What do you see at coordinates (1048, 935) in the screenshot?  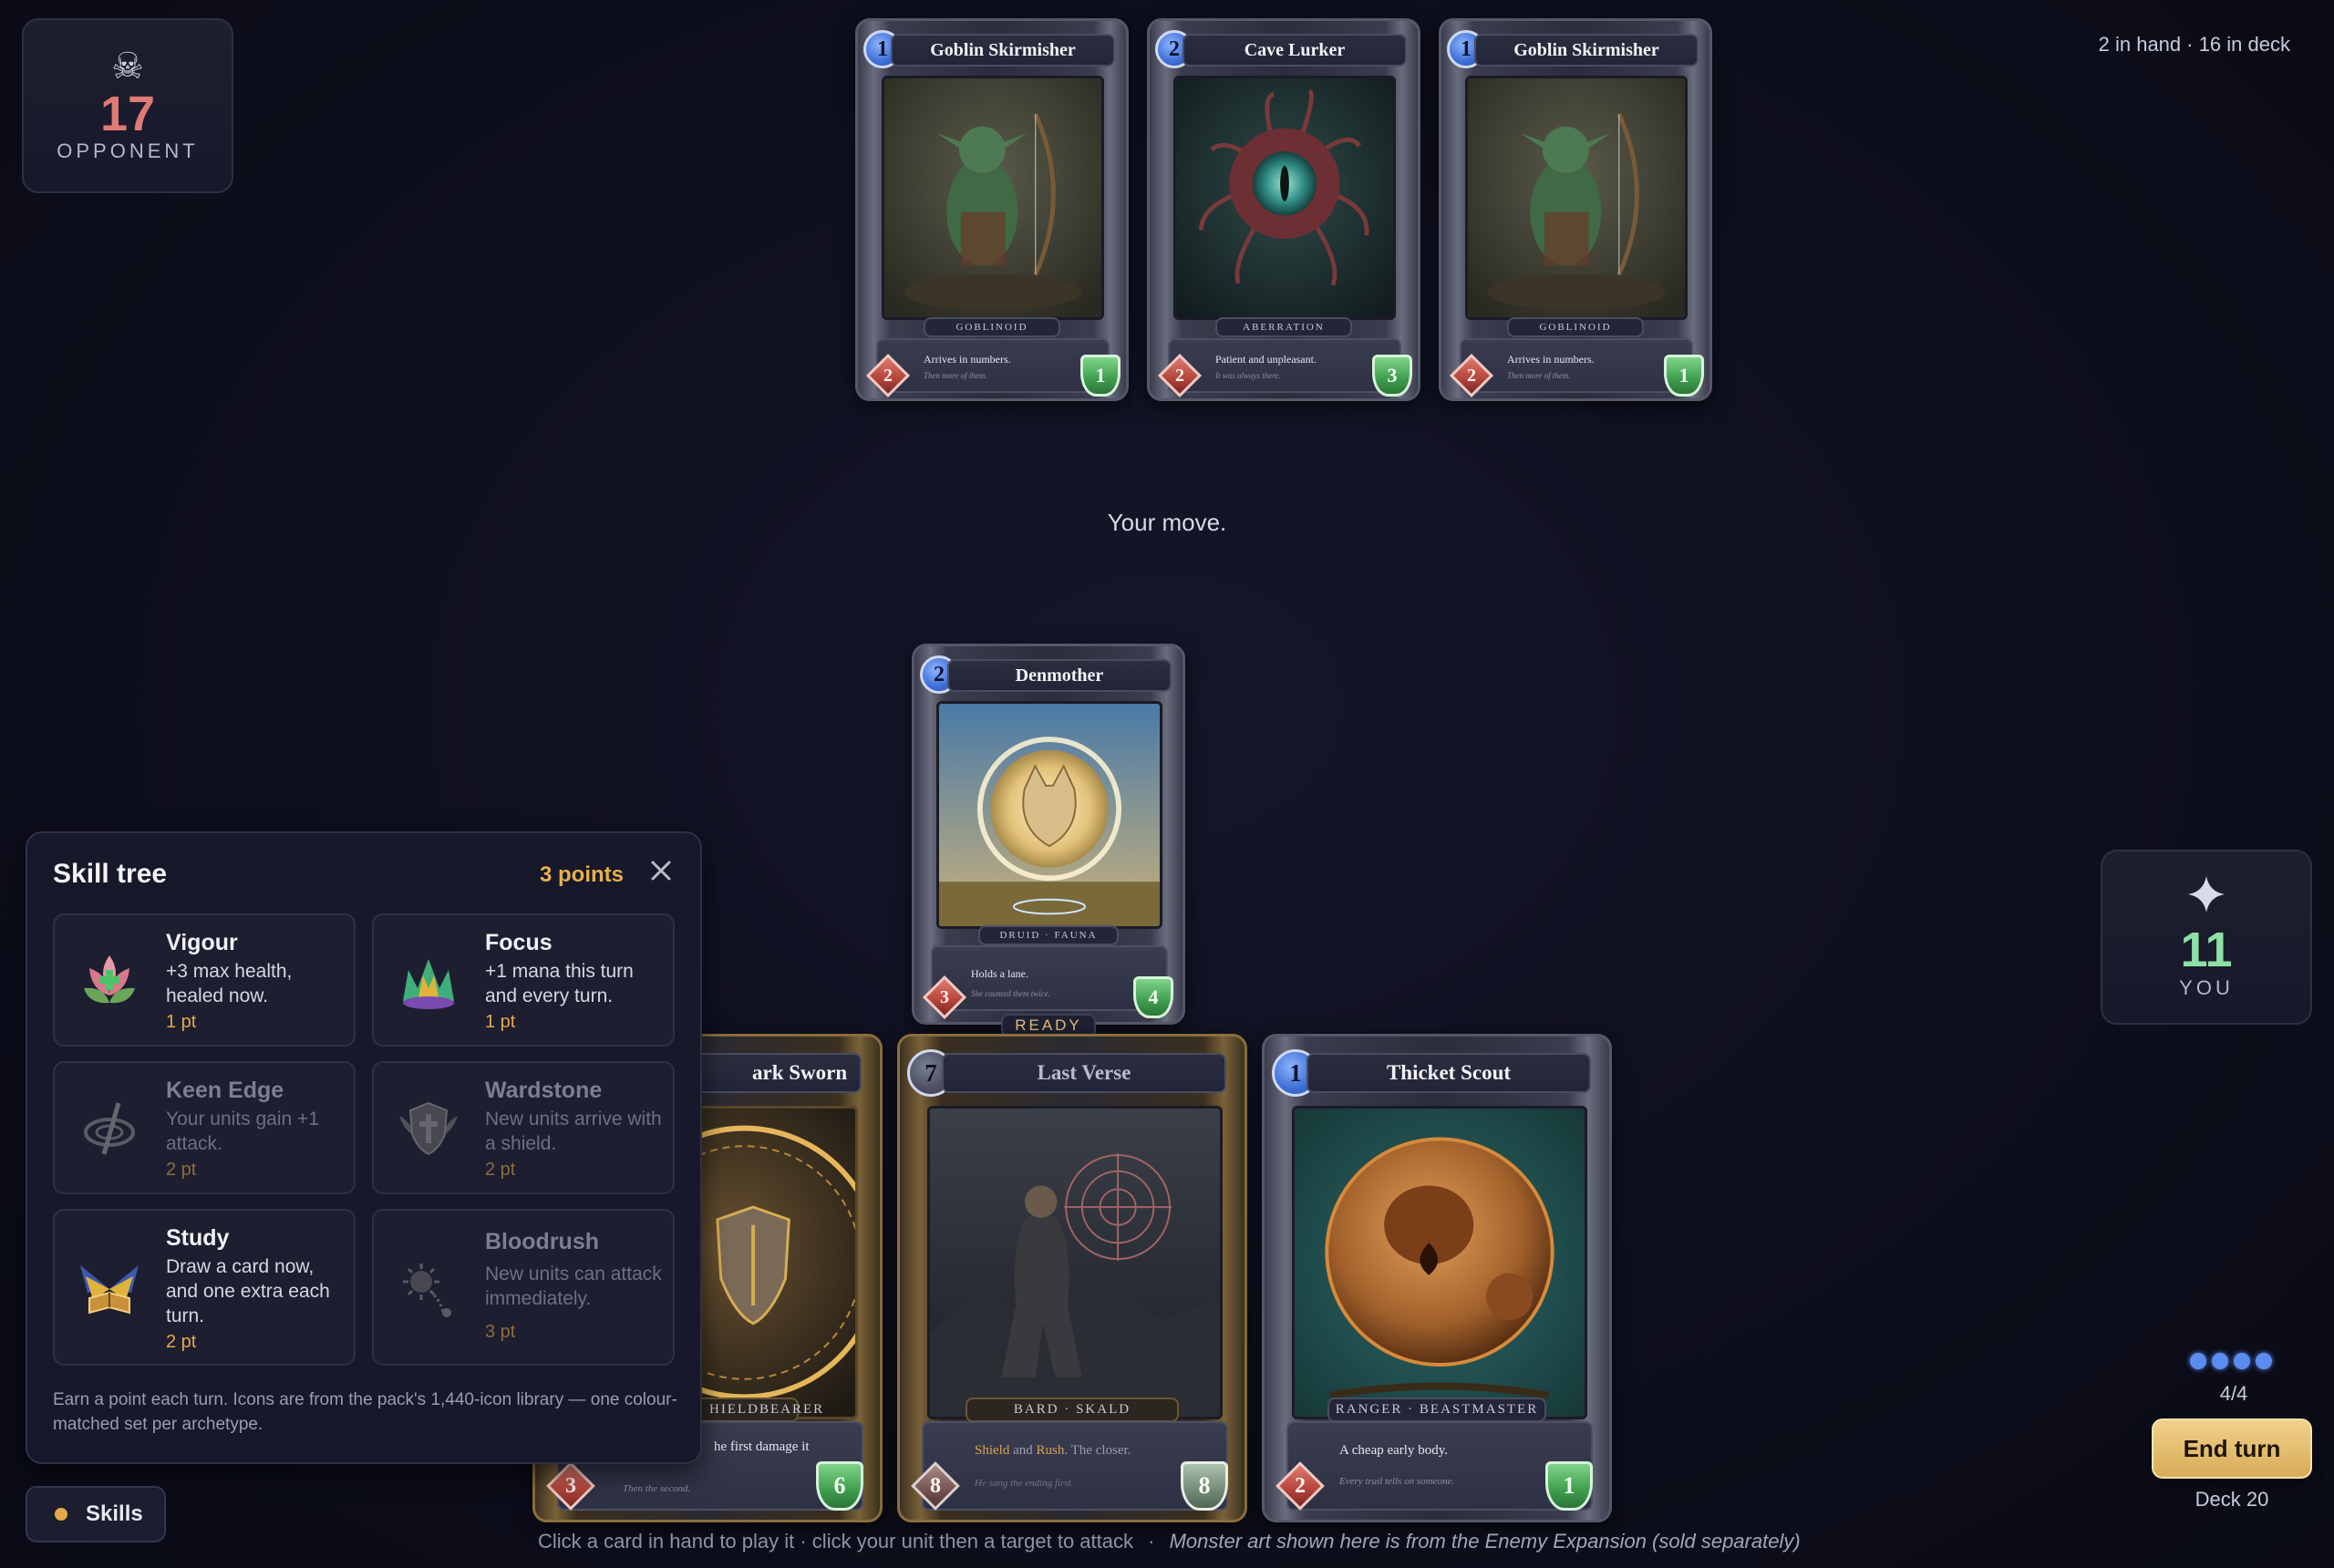 I see `card-tribe: DRUID · FAUNA` at bounding box center [1048, 935].